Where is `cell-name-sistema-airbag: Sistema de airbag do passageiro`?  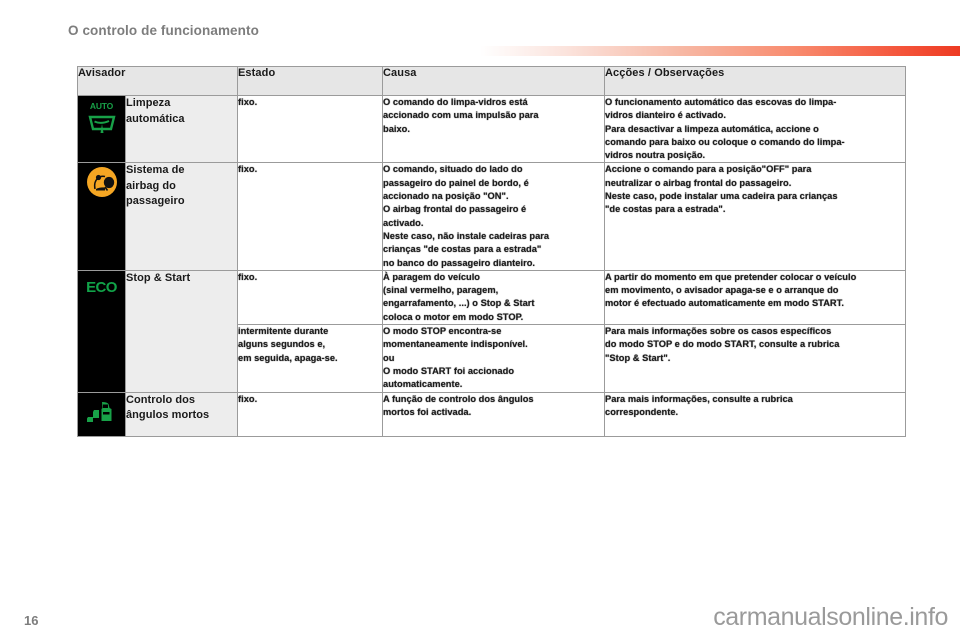 cell-name-sistema-airbag: Sistema de airbag do passageiro is located at coordinates (181, 216).